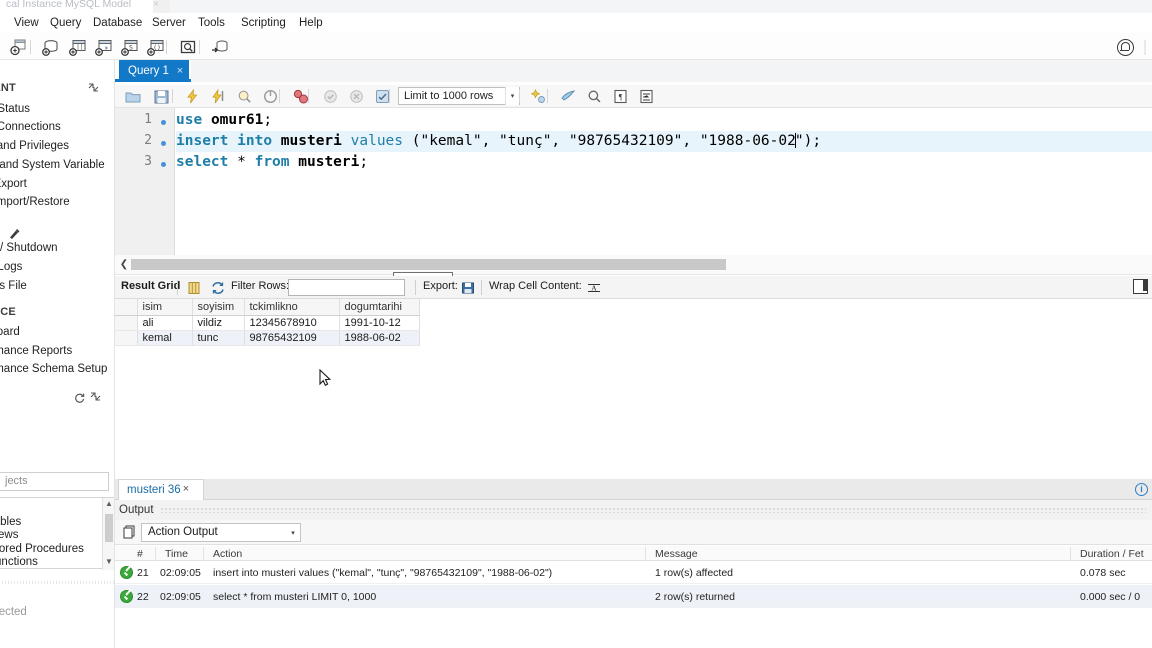 This screenshot has width=1152, height=648. I want to click on tree-item-views: Views, so click(9, 535).